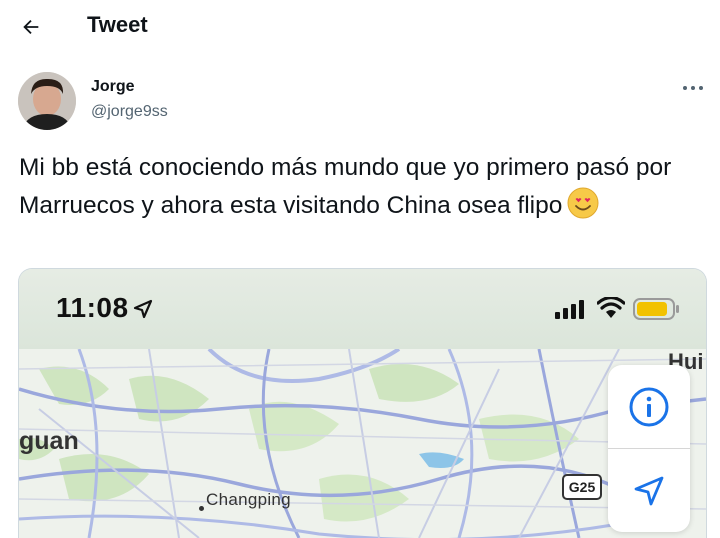 This screenshot has width=720, height=538. What do you see at coordinates (582, 487) in the screenshot?
I see `road-shield: G25` at bounding box center [582, 487].